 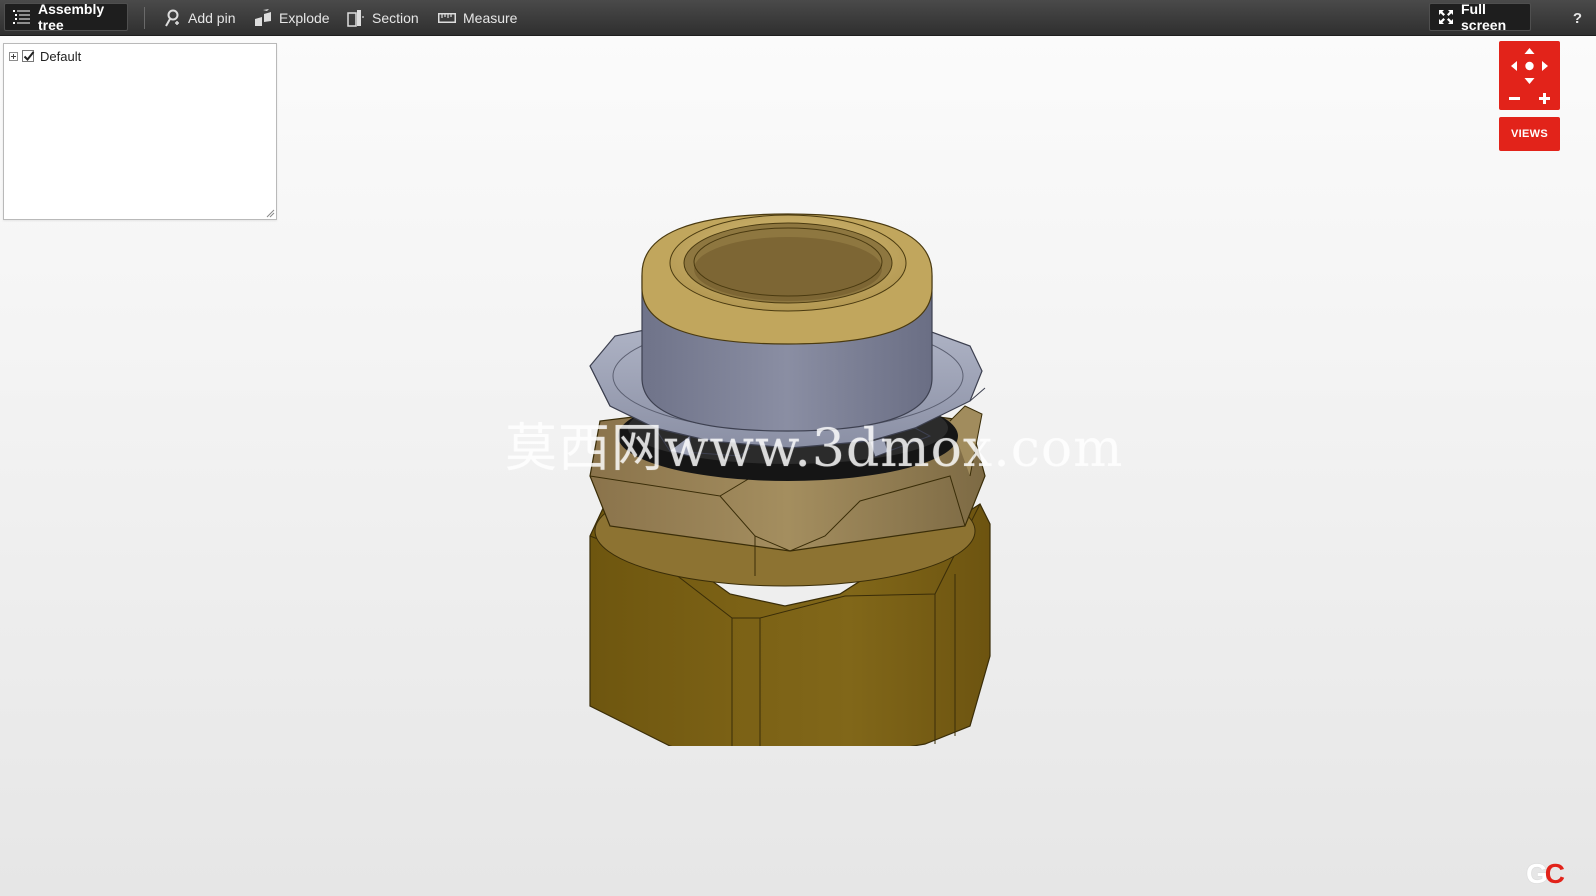 What do you see at coordinates (814, 449) in the screenshot?
I see `watermark-text: 莫西网www.3dmox.com` at bounding box center [814, 449].